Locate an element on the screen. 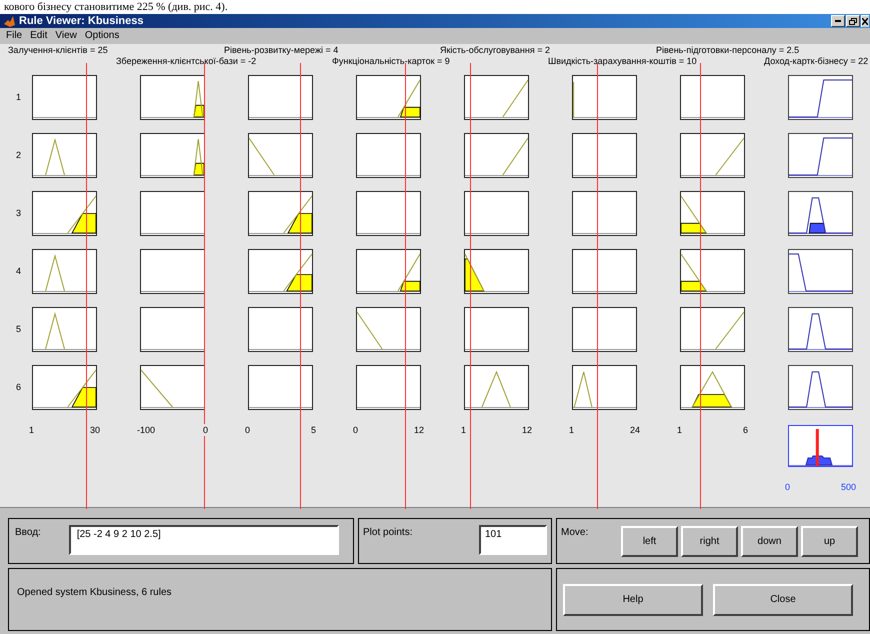 The width and height of the screenshot is (870, 634). axis-tick-label: 30 is located at coordinates (95, 430).